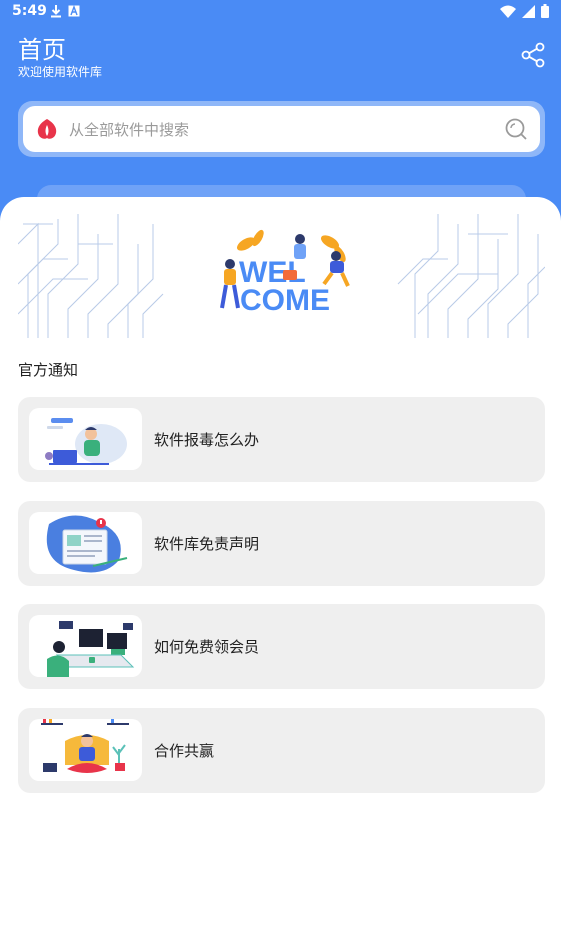 Image resolution: width=561 pixels, height=944 pixels. What do you see at coordinates (281, 543) in the screenshot?
I see `notice-card: 软件库免责声明` at bounding box center [281, 543].